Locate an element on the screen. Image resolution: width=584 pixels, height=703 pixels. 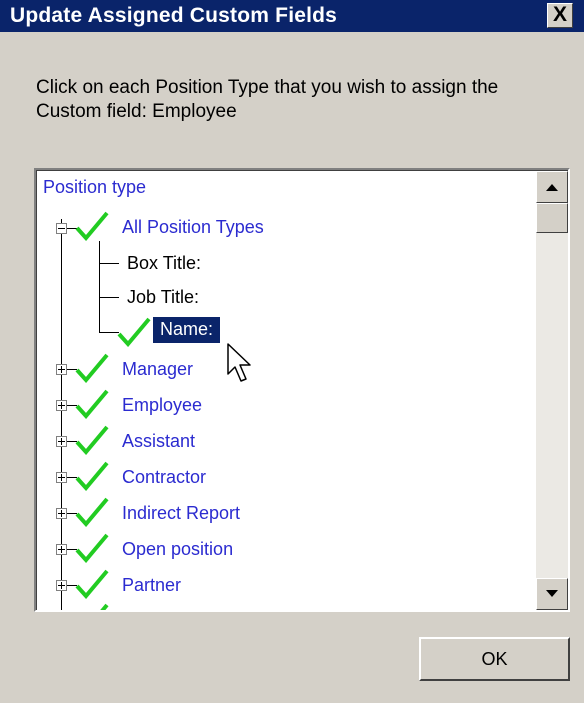
tree-item-manager: Manager is located at coordinates (157, 369).